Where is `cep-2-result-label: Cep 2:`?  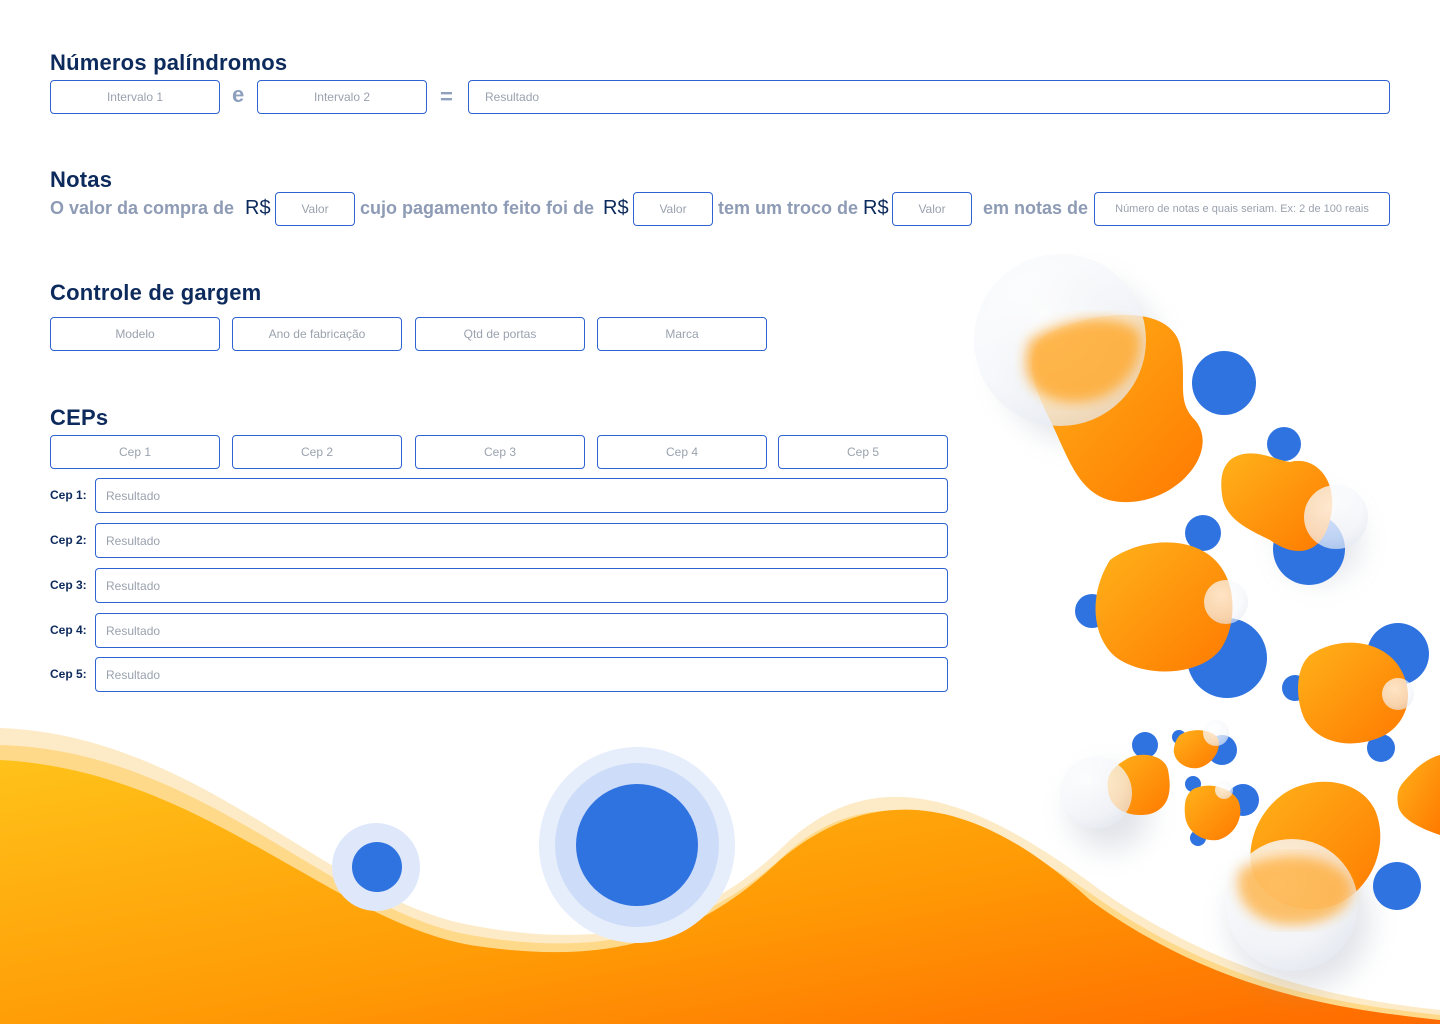 cep-2-result-label: Cep 2: is located at coordinates (68, 540).